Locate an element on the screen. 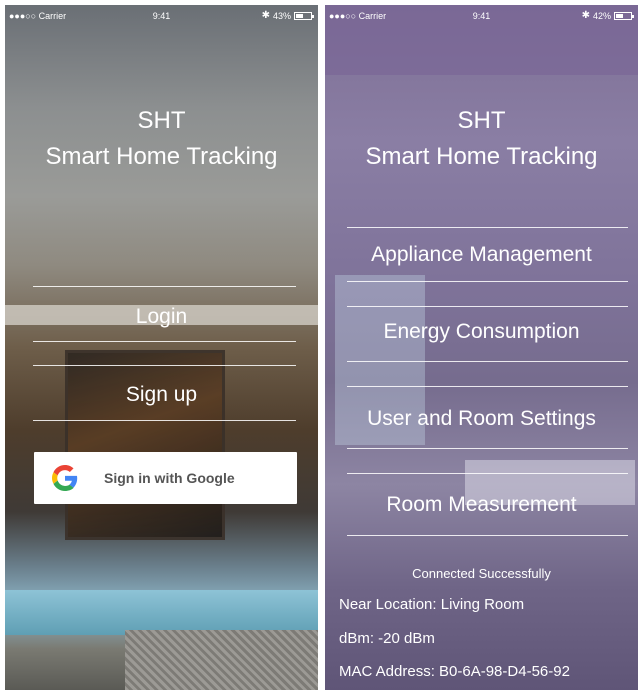 The image size is (638, 690). google-signin-button: Sign in with Google is located at coordinates (165, 478).